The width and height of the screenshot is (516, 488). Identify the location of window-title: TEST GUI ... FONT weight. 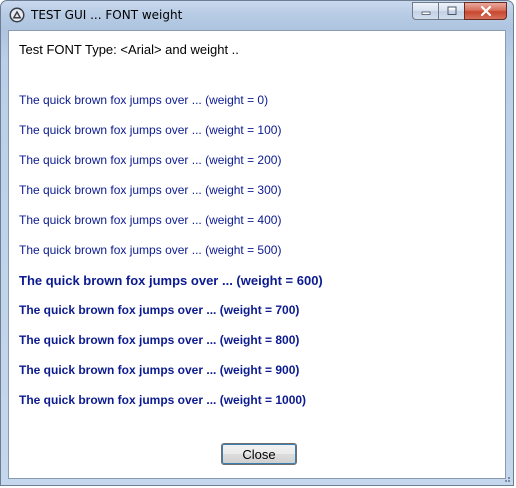
(107, 15).